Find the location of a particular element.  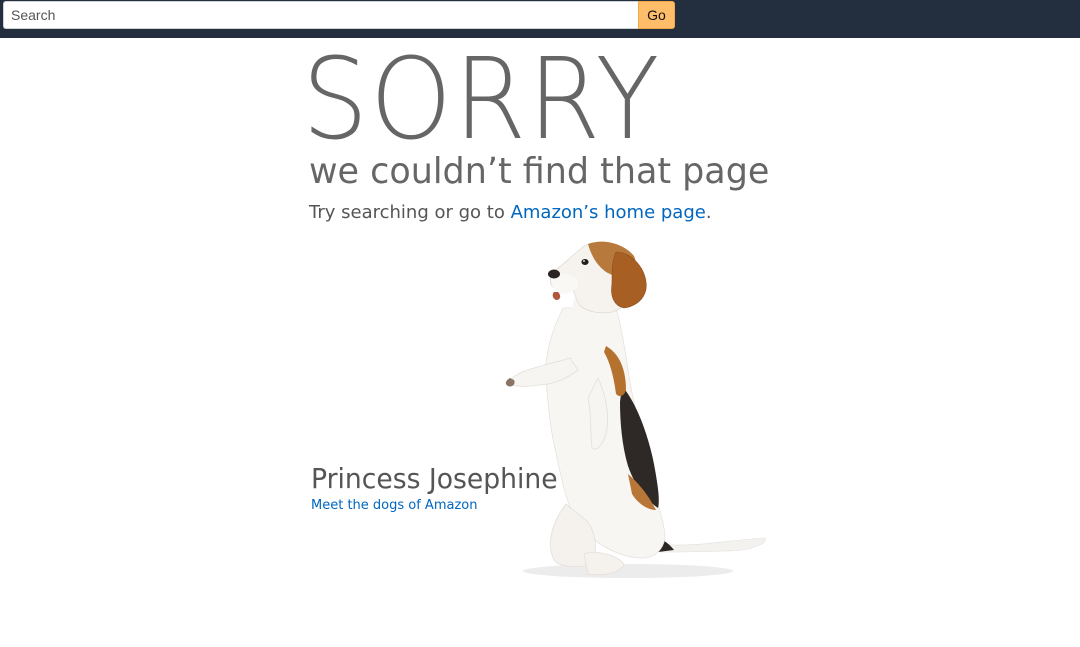

dog-shadow is located at coordinates (628, 571).